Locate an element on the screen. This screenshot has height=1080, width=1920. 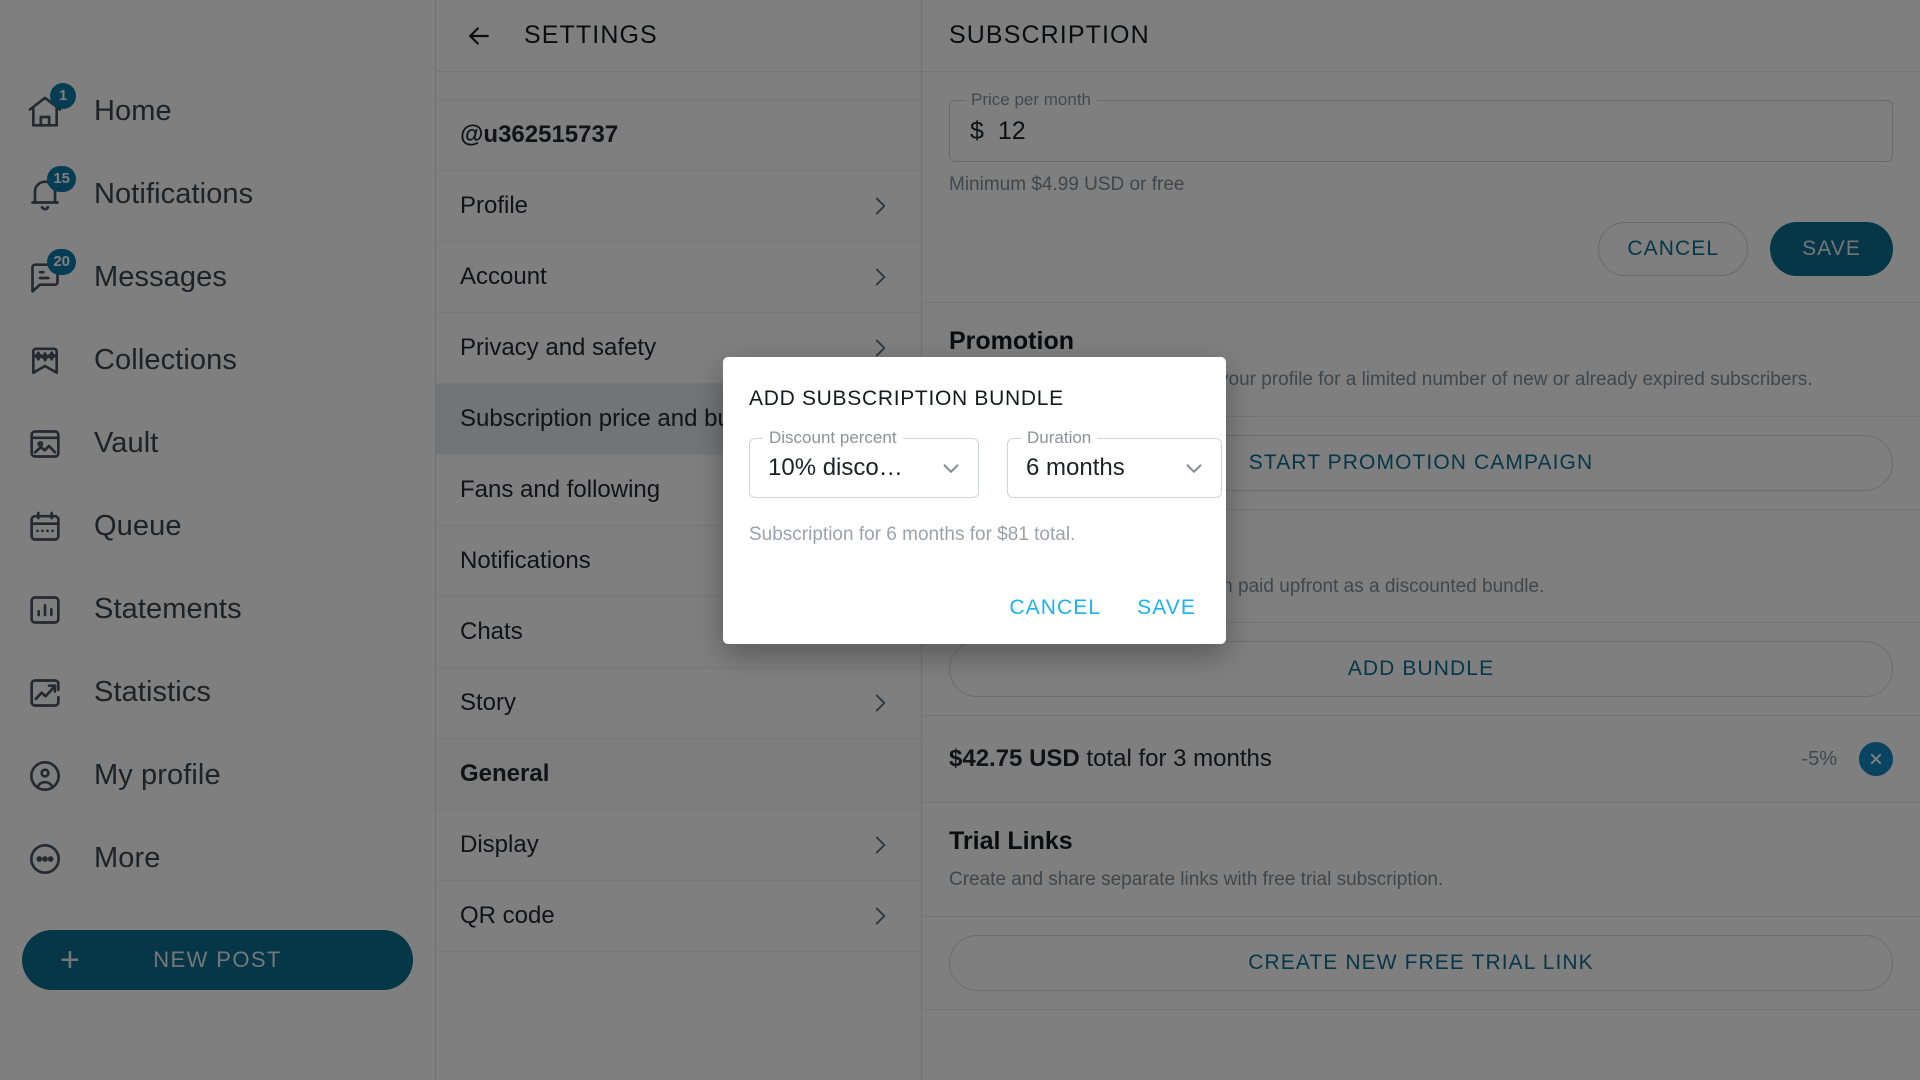
duration-select: Duration 6 months is located at coordinates (1114, 463).